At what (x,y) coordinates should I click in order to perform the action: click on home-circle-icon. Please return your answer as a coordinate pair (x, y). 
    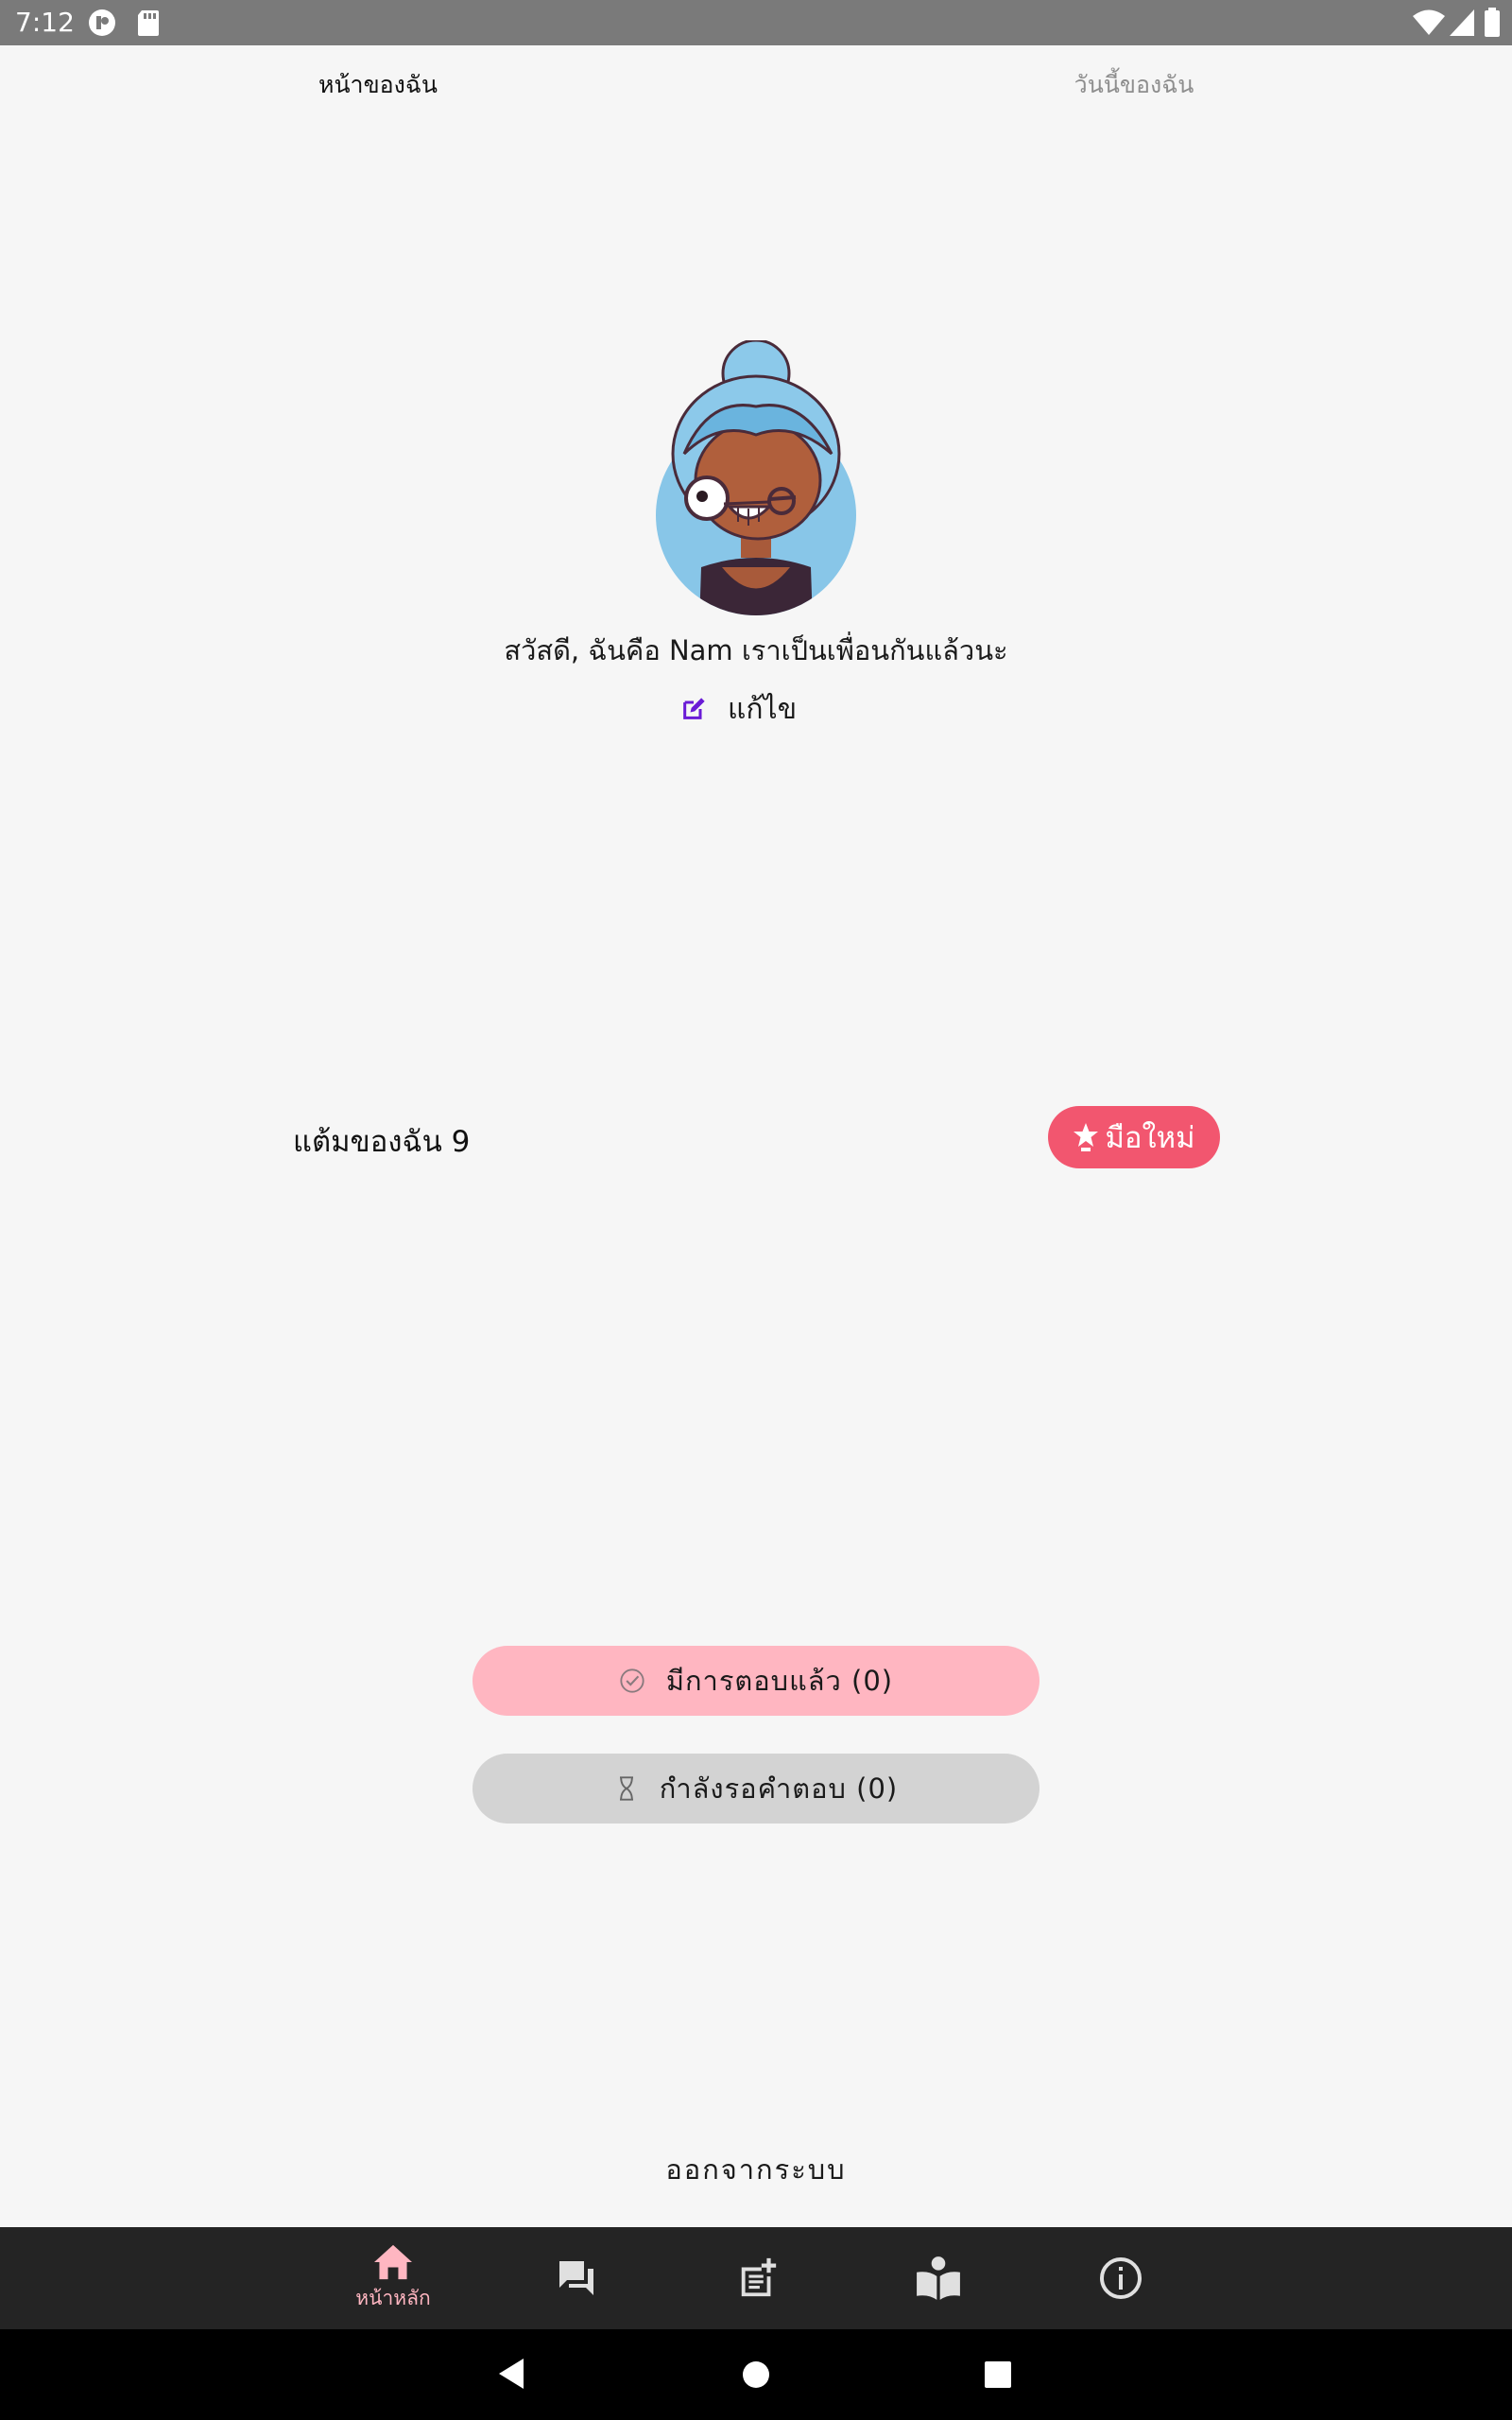
    Looking at the image, I should click on (756, 2374).